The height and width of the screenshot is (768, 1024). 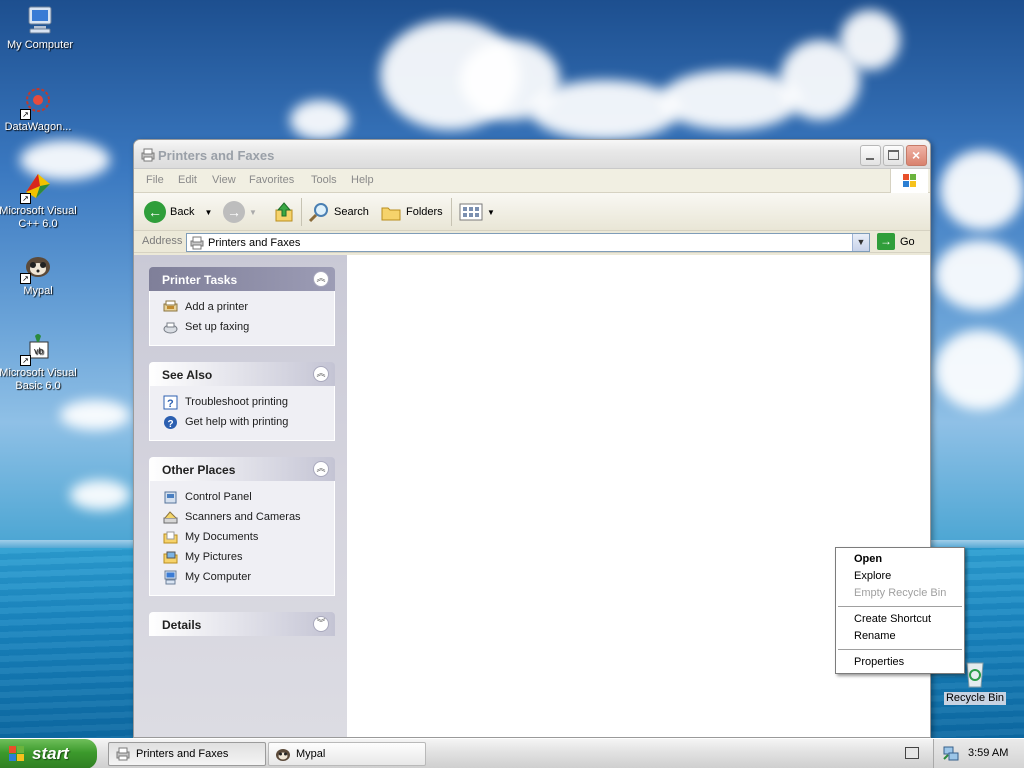 What do you see at coordinates (242, 279) in the screenshot?
I see `panel-header: Printer Tasks ︽` at bounding box center [242, 279].